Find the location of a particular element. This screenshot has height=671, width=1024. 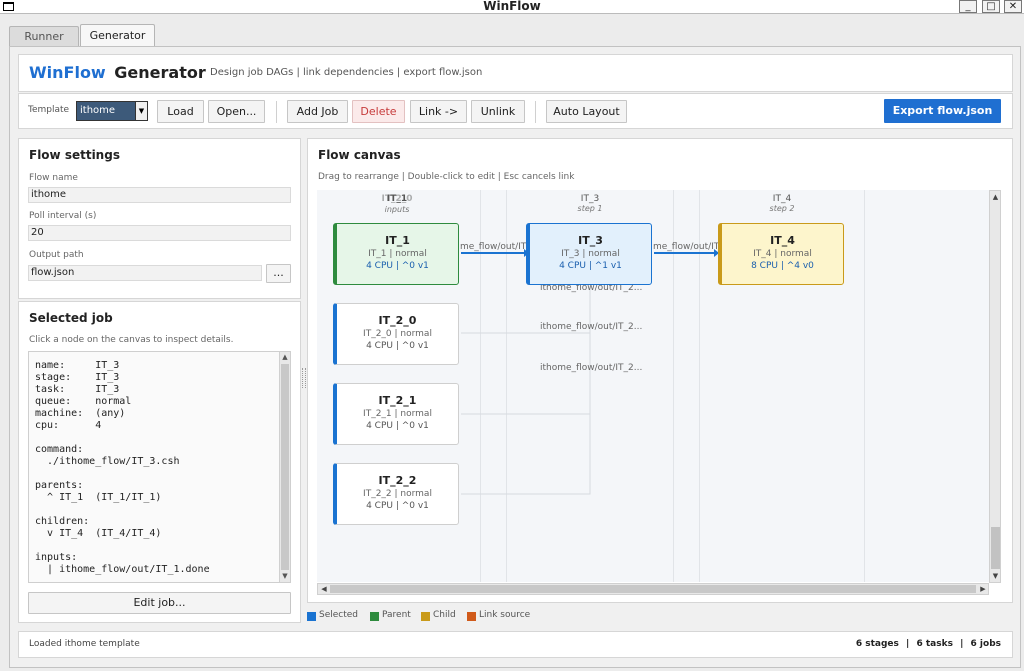

flow-name-field: ithome is located at coordinates (159, 195).